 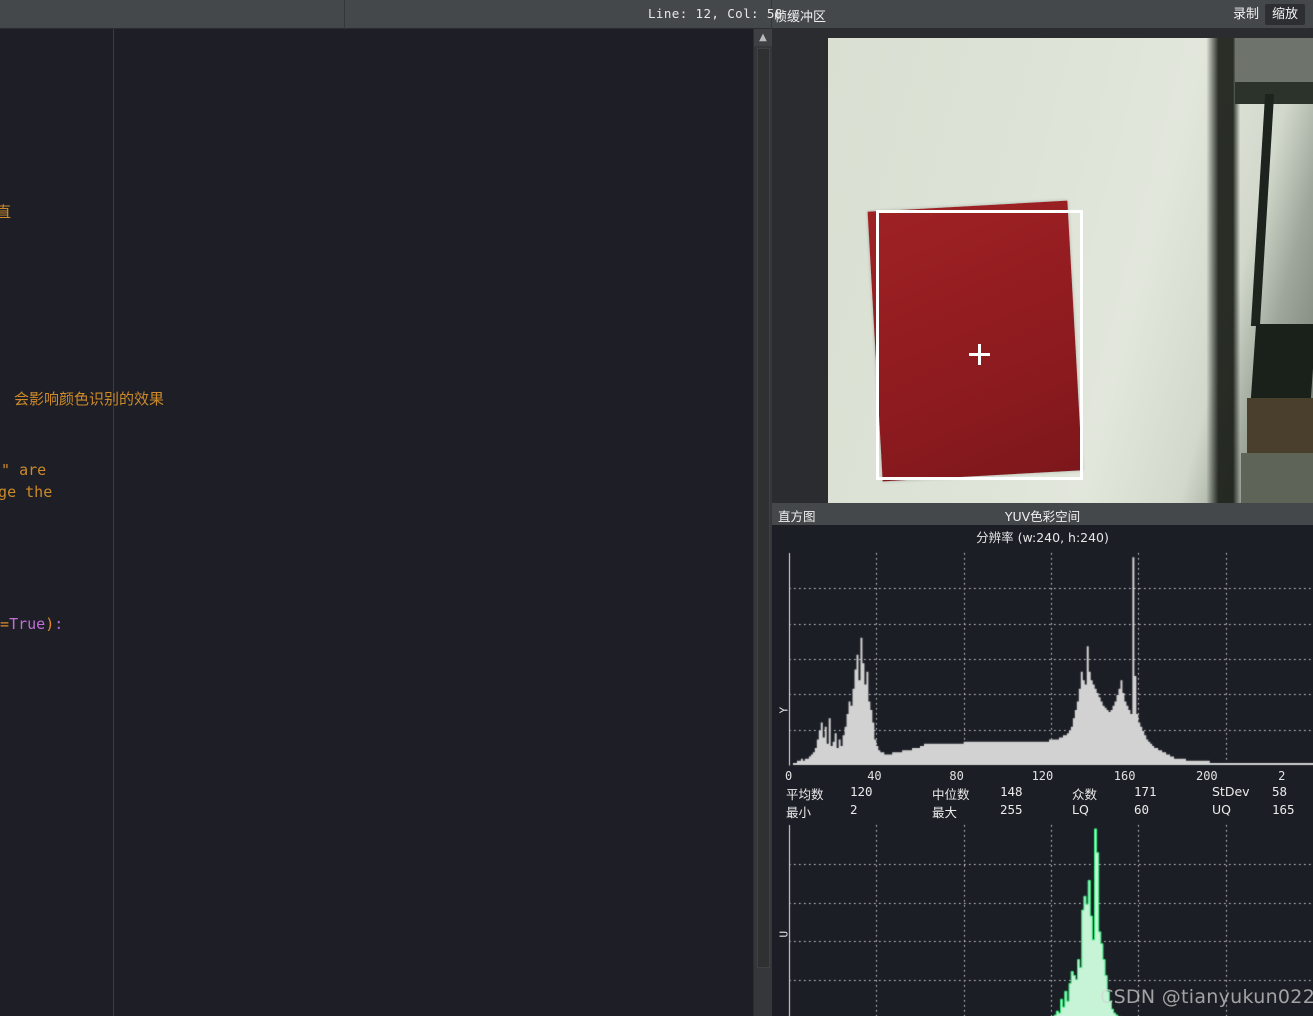 What do you see at coordinates (1206, 997) in the screenshot?
I see `watermark-text: CSDN @tianyukun0223` at bounding box center [1206, 997].